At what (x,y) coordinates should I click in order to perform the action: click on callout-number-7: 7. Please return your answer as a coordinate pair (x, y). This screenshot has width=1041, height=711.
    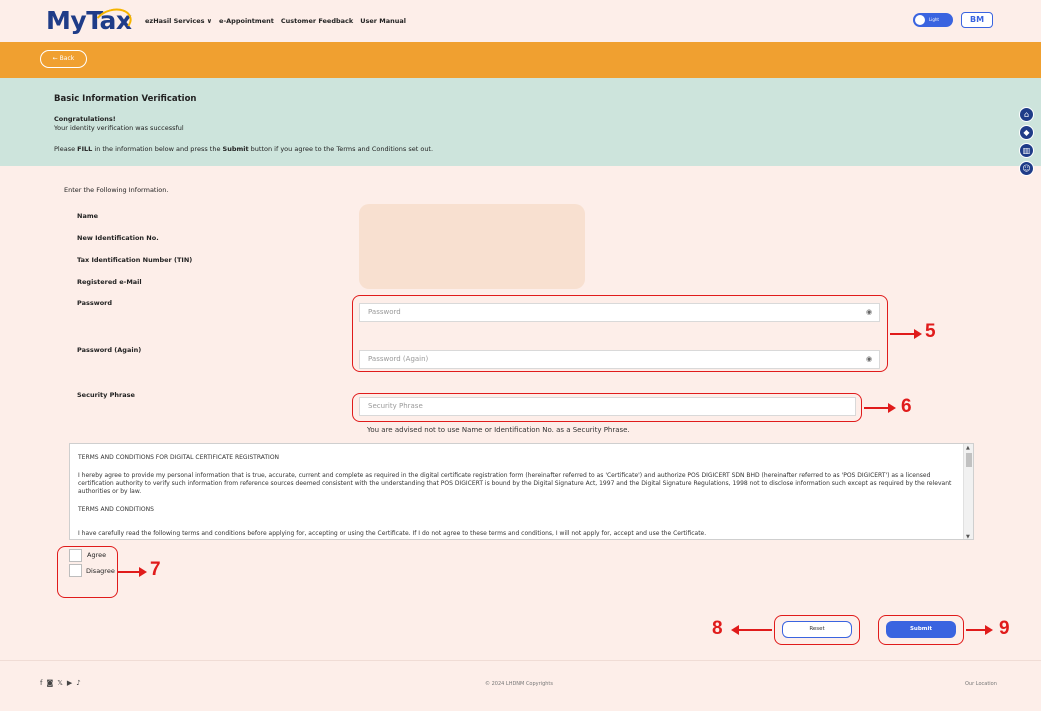
    Looking at the image, I should click on (155, 569).